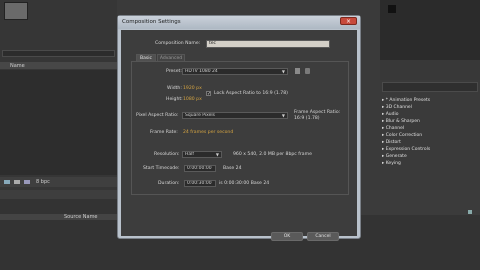  What do you see at coordinates (272, 154) in the screenshot?
I see `resolution-info: 960 x 540, 2.0 MB per 8bpc frame` at bounding box center [272, 154].